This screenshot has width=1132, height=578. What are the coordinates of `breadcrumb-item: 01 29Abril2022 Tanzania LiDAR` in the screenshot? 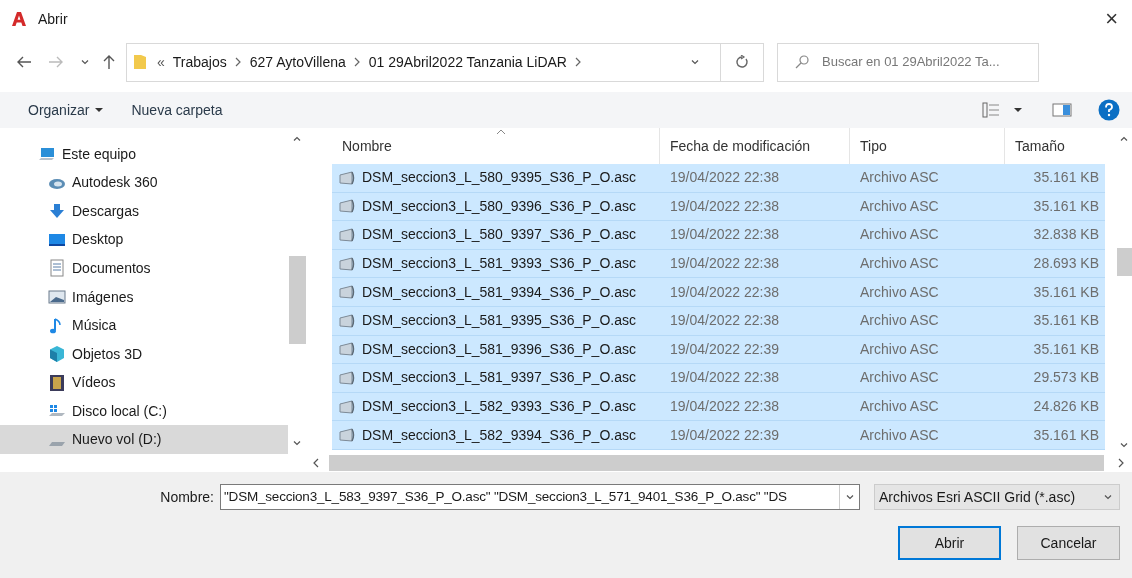 It's located at (467, 62).